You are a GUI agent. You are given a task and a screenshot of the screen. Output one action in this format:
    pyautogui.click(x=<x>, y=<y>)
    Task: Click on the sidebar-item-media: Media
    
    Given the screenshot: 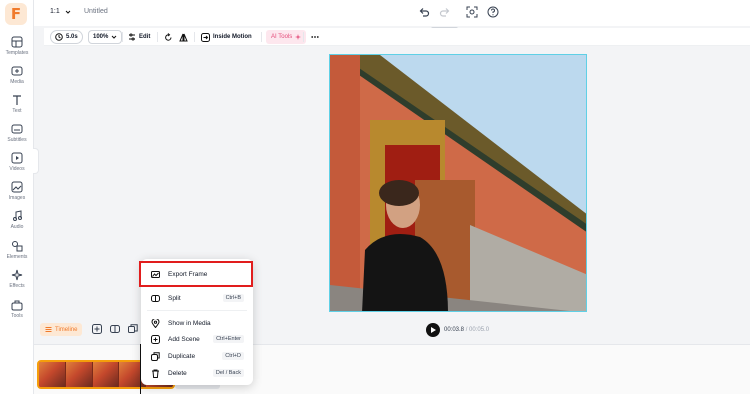 What is the action you would take?
    pyautogui.click(x=17, y=78)
    